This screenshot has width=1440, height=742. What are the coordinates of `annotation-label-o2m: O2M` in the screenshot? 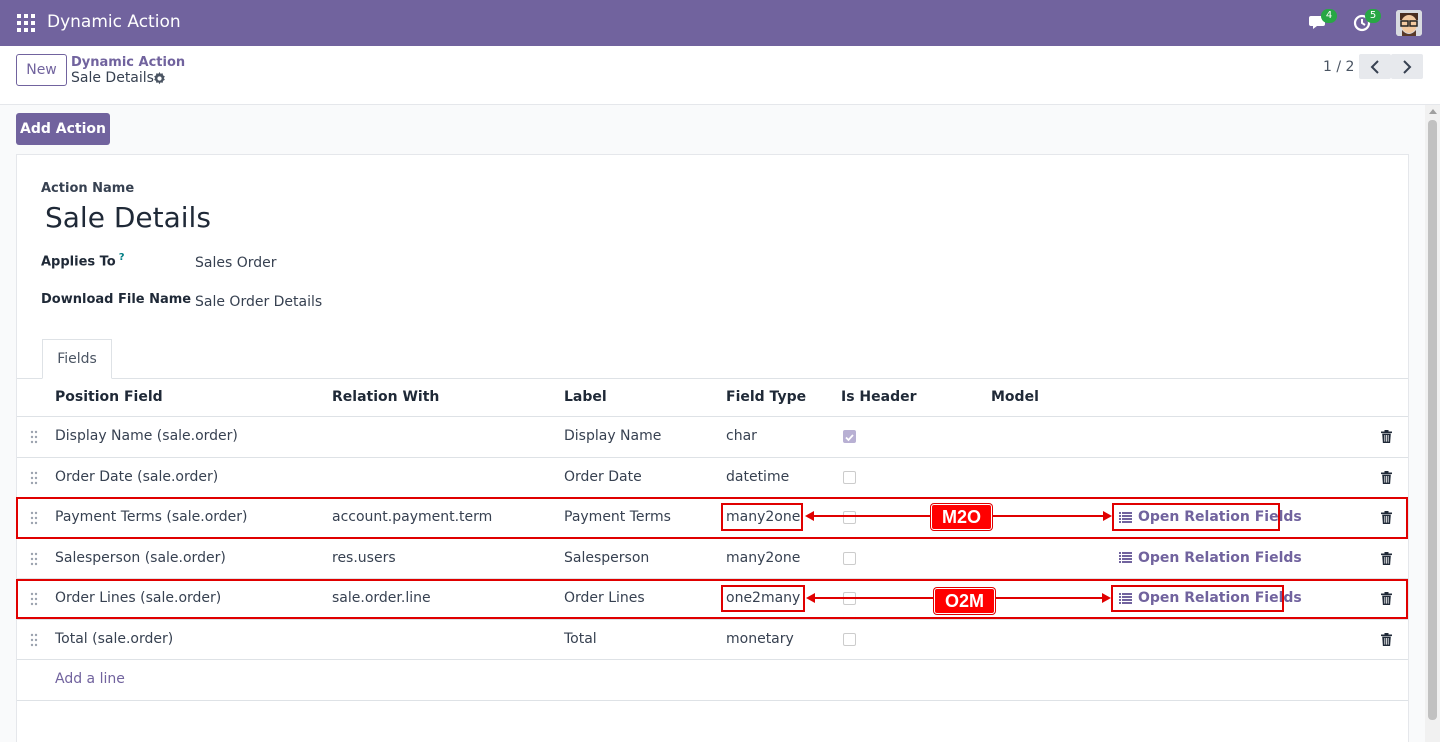 It's located at (964, 601).